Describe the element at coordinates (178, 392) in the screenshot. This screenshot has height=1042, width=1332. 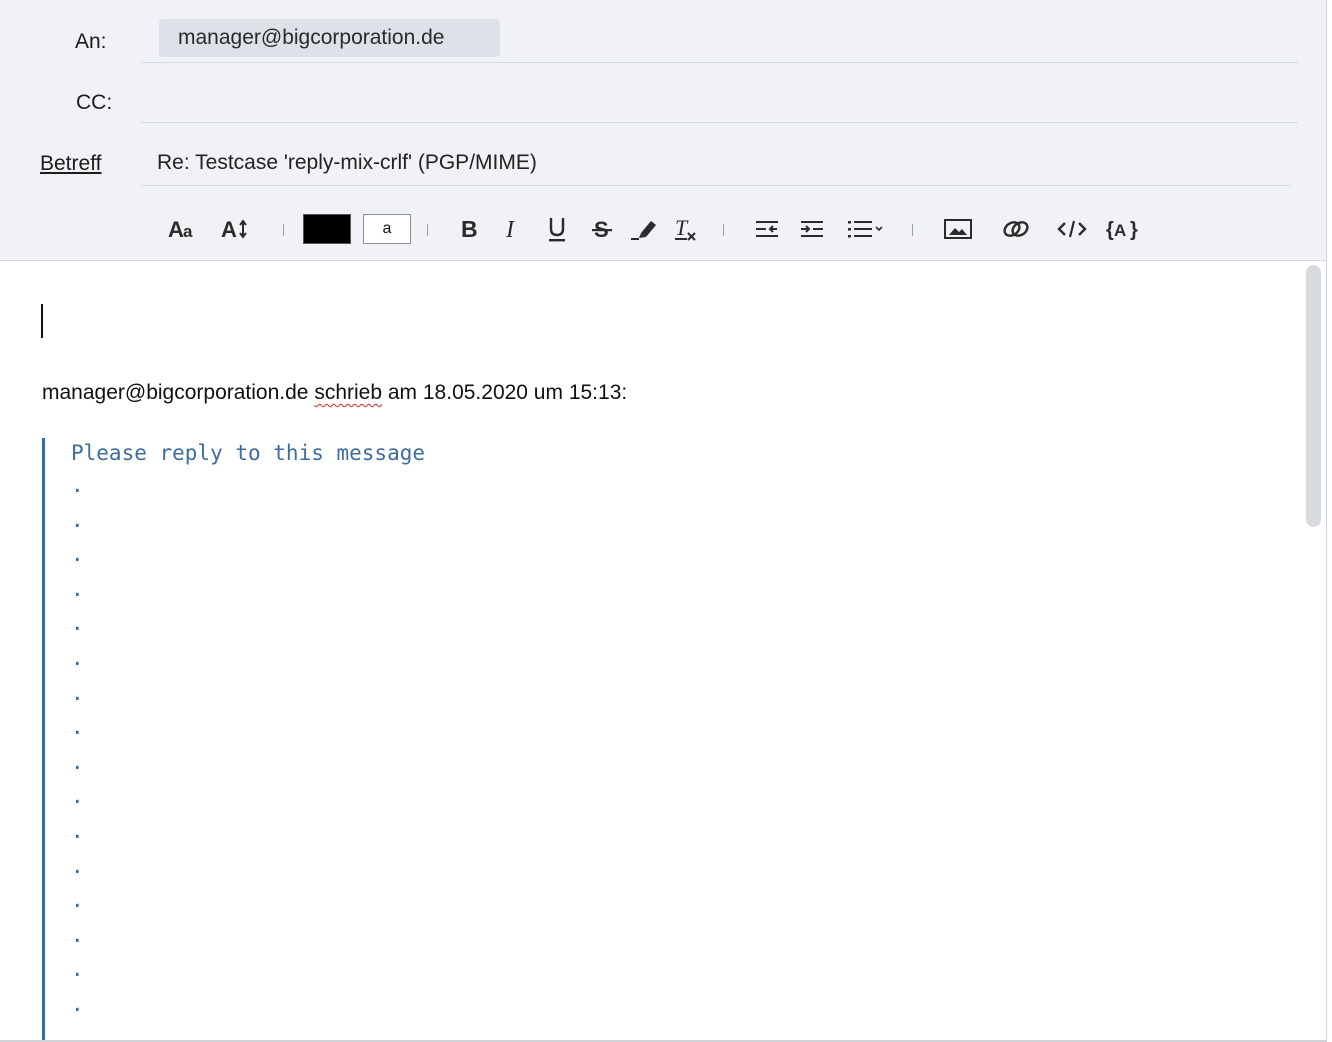
I see `attribution-sender: manager@bigcorporation.de` at that location.